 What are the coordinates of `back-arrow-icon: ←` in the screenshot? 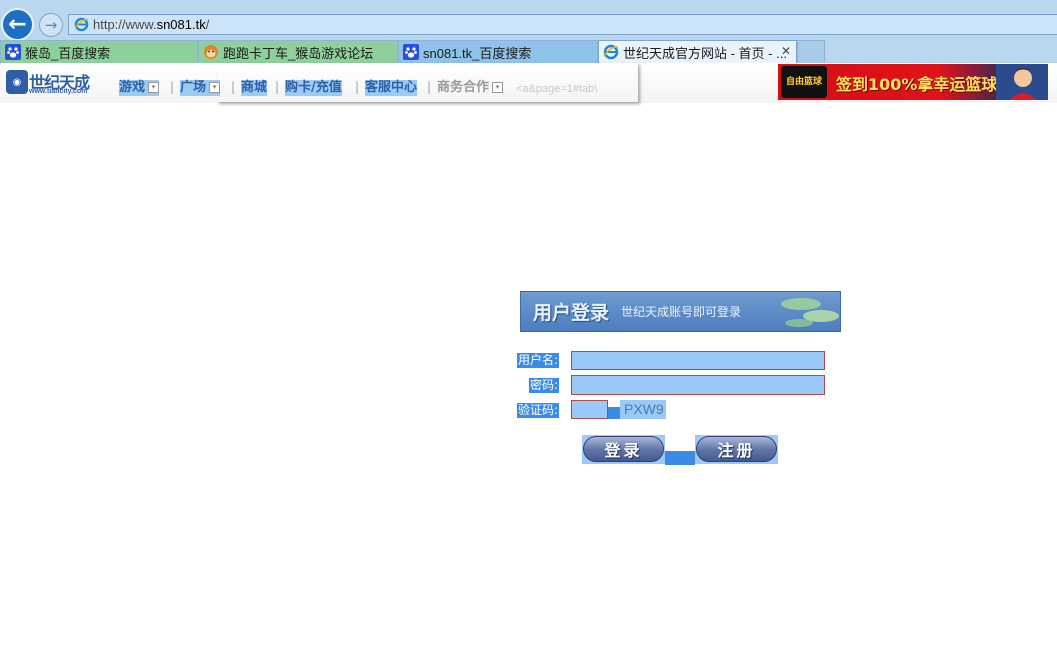 It's located at (17, 24).